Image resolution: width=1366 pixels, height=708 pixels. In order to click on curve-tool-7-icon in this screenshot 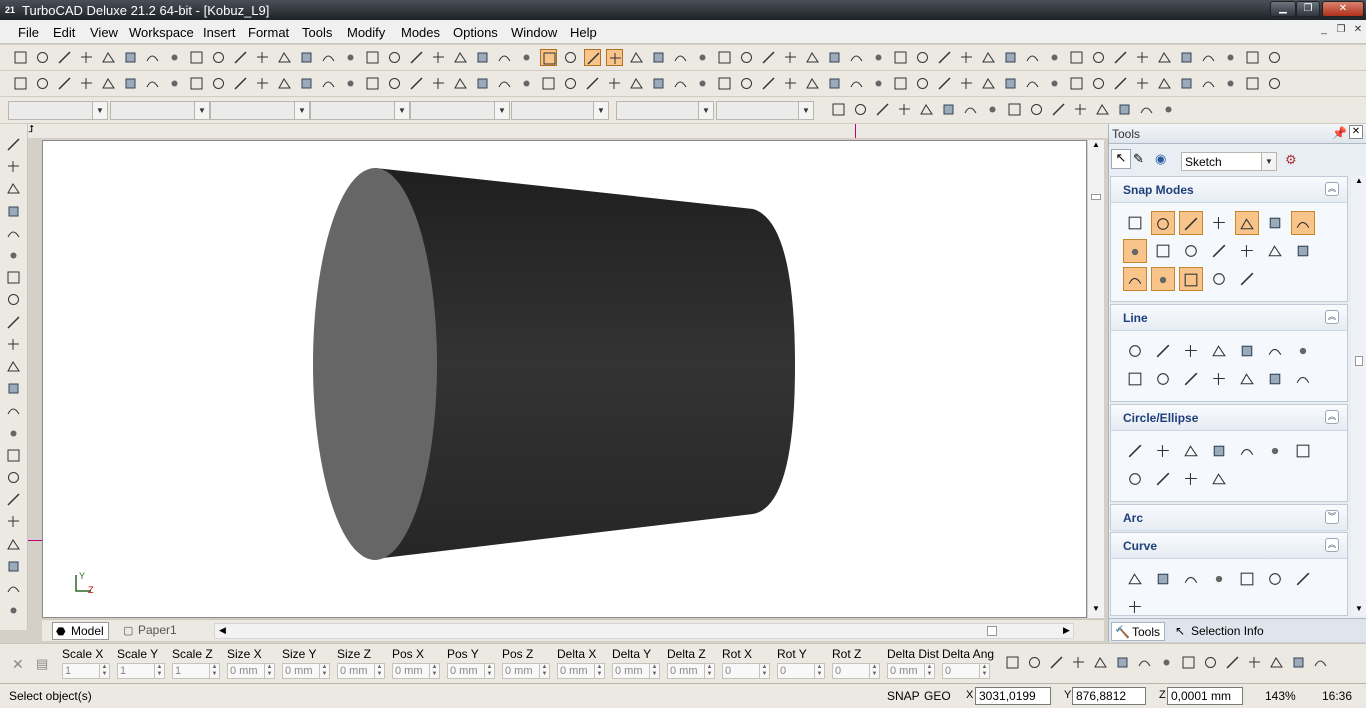, I will do `click(1303, 579)`.